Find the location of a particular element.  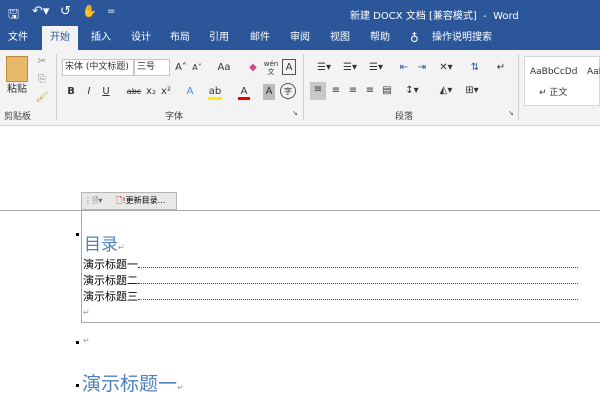

toc-title: 目录↵ is located at coordinates (104, 242).